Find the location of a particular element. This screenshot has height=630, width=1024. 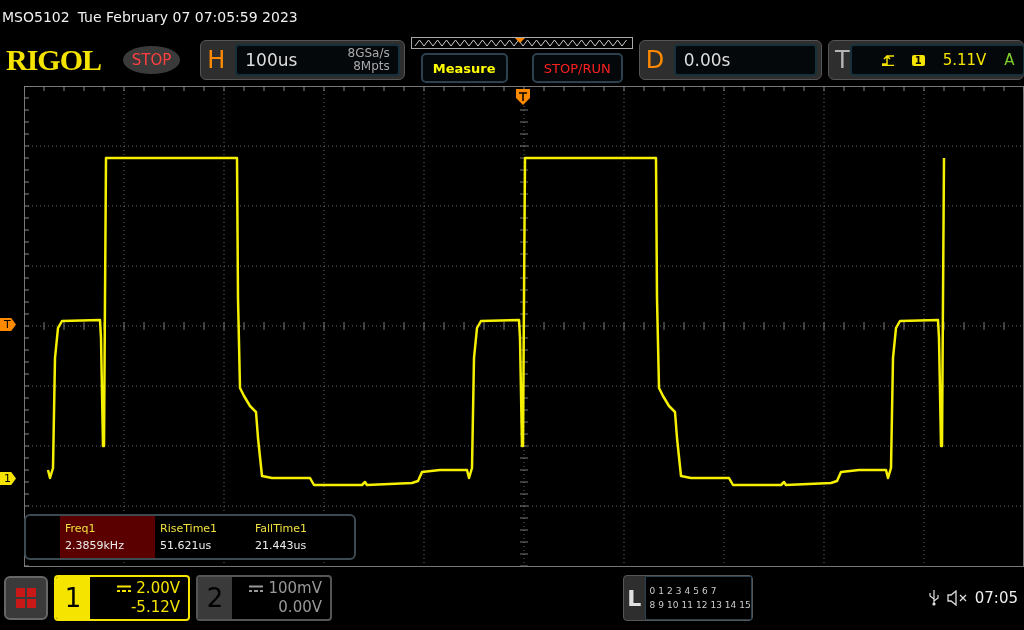

trigger-label: T is located at coordinates (842, 60).